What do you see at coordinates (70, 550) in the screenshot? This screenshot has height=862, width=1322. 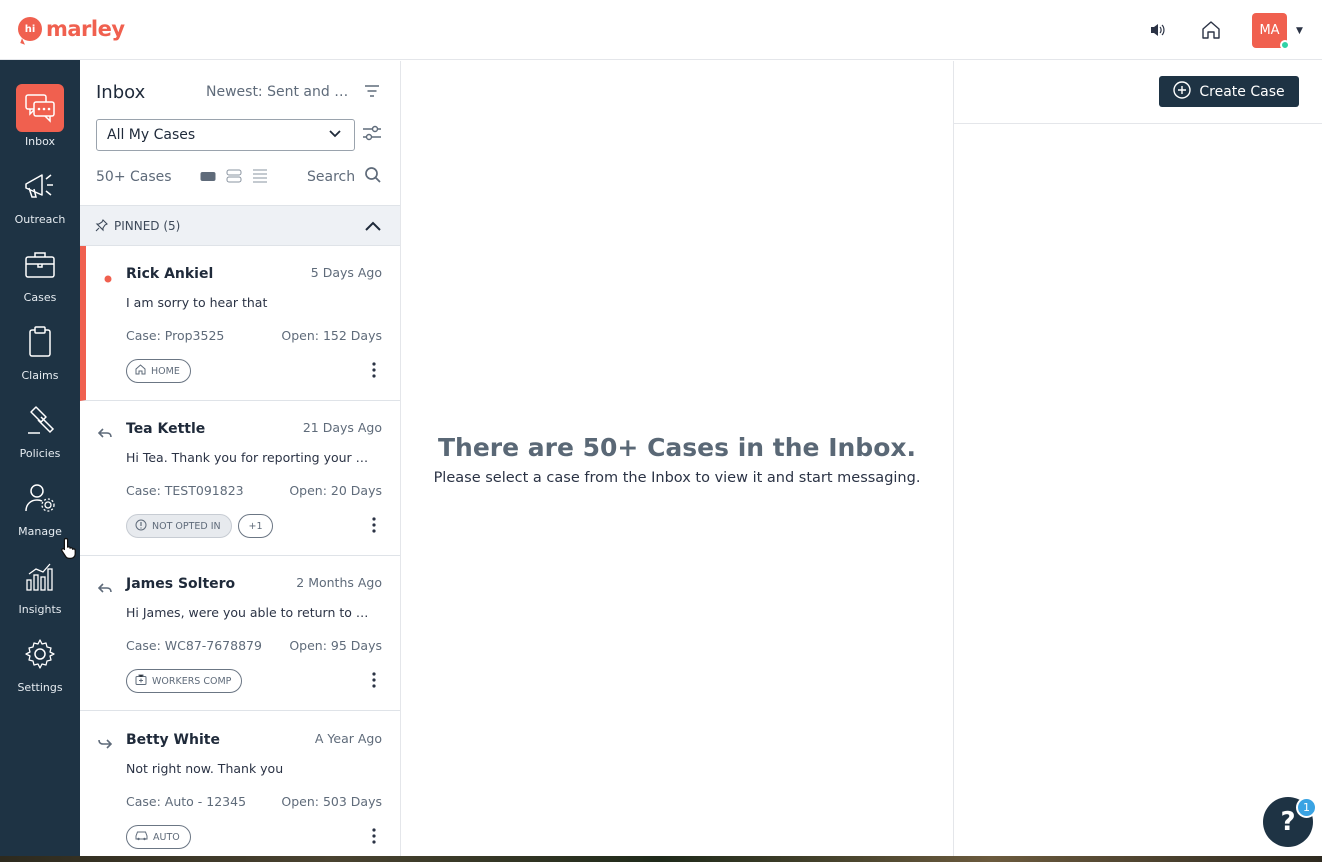 I see `hand-cursor-icon` at bounding box center [70, 550].